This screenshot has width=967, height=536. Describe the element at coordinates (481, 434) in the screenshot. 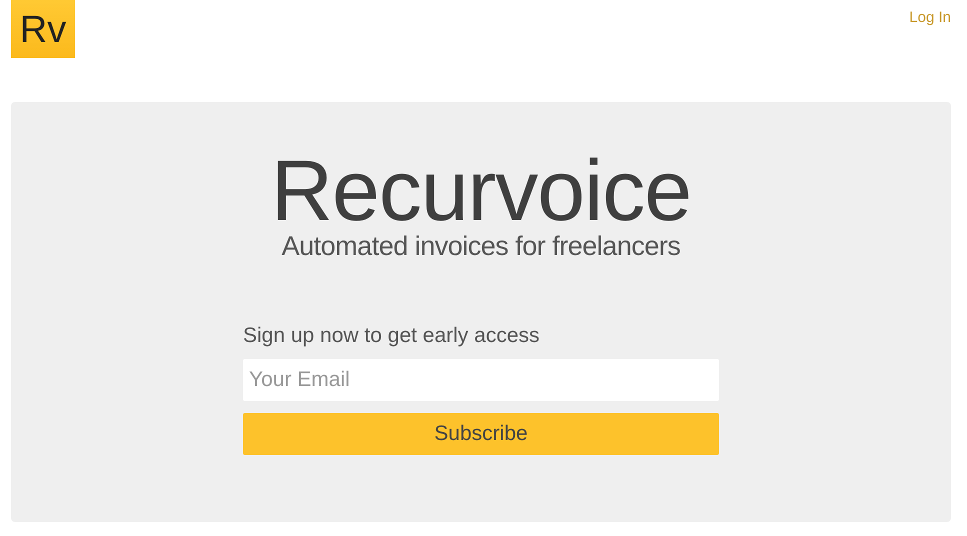

I see `subscribe-button: Subscribe` at that location.